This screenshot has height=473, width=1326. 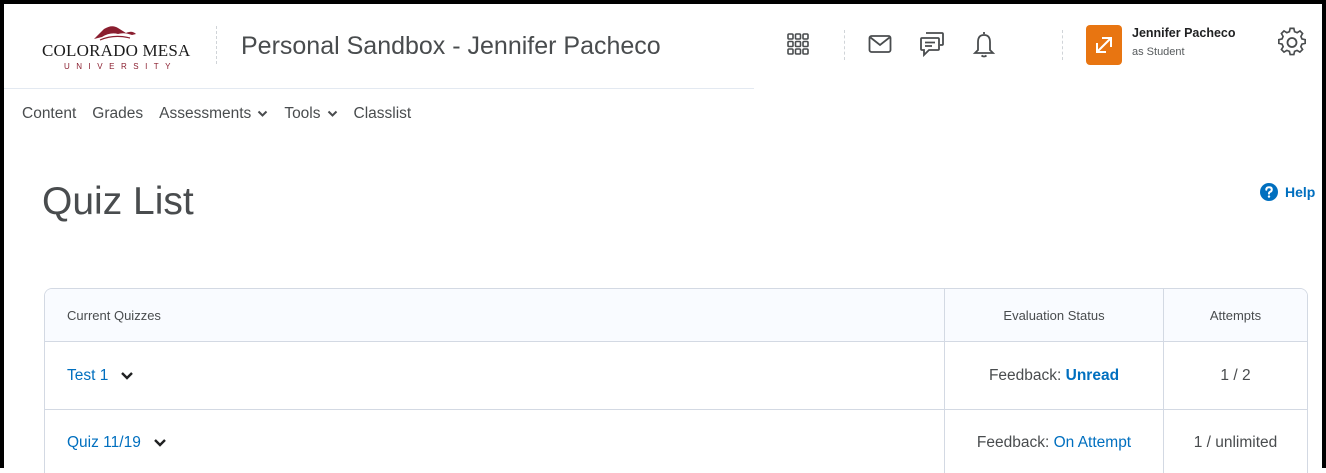 What do you see at coordinates (114, 315) in the screenshot?
I see `column-header-current-quizzes: Current Quizzes` at bounding box center [114, 315].